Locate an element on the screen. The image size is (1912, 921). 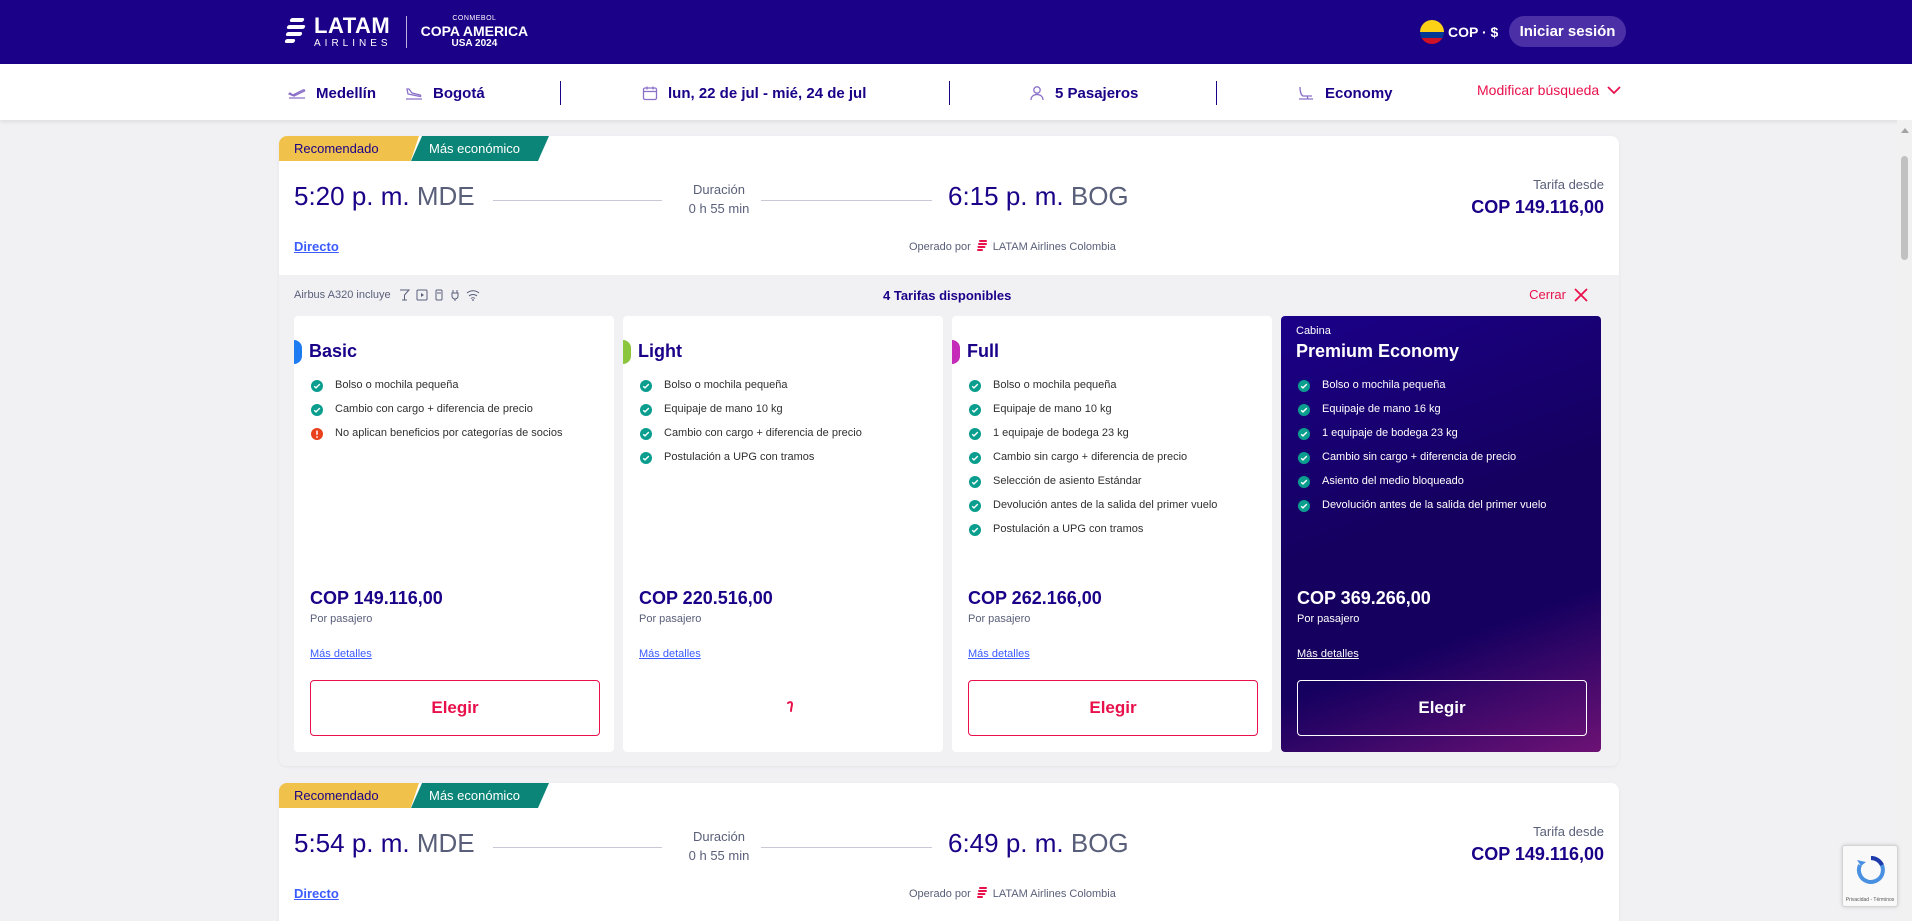
usb-icon is located at coordinates (439, 295).